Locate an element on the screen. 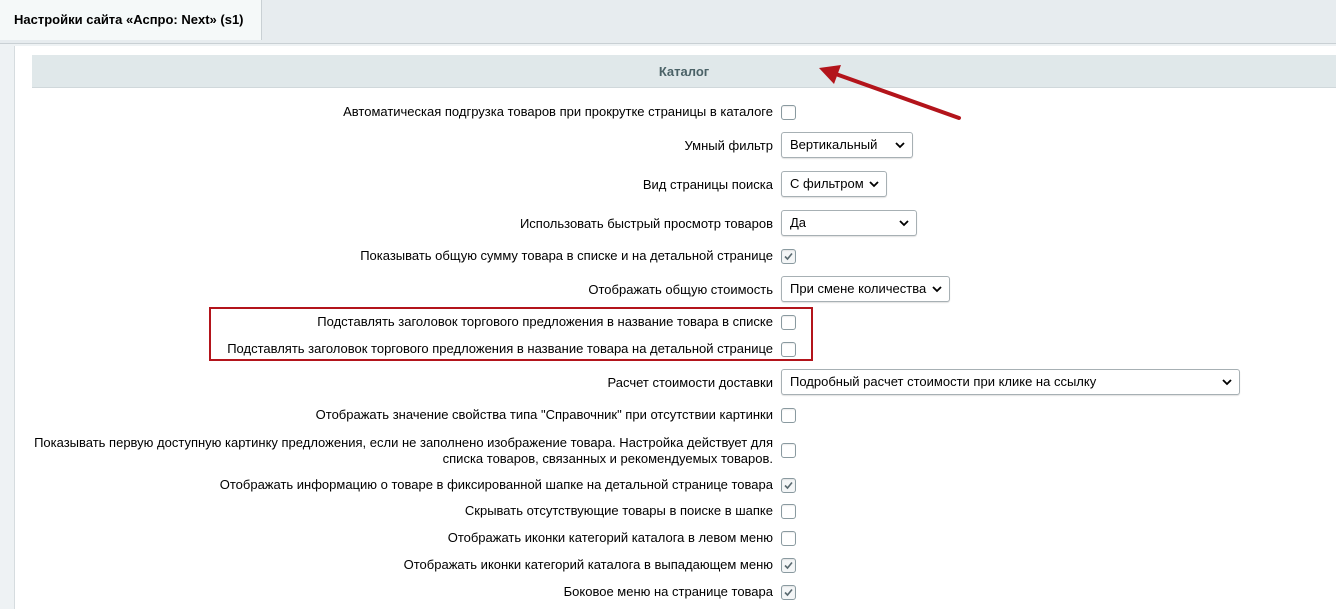 This screenshot has width=1336, height=609. setting-label: Использовать быстрый просмотр товаров is located at coordinates (646, 223).